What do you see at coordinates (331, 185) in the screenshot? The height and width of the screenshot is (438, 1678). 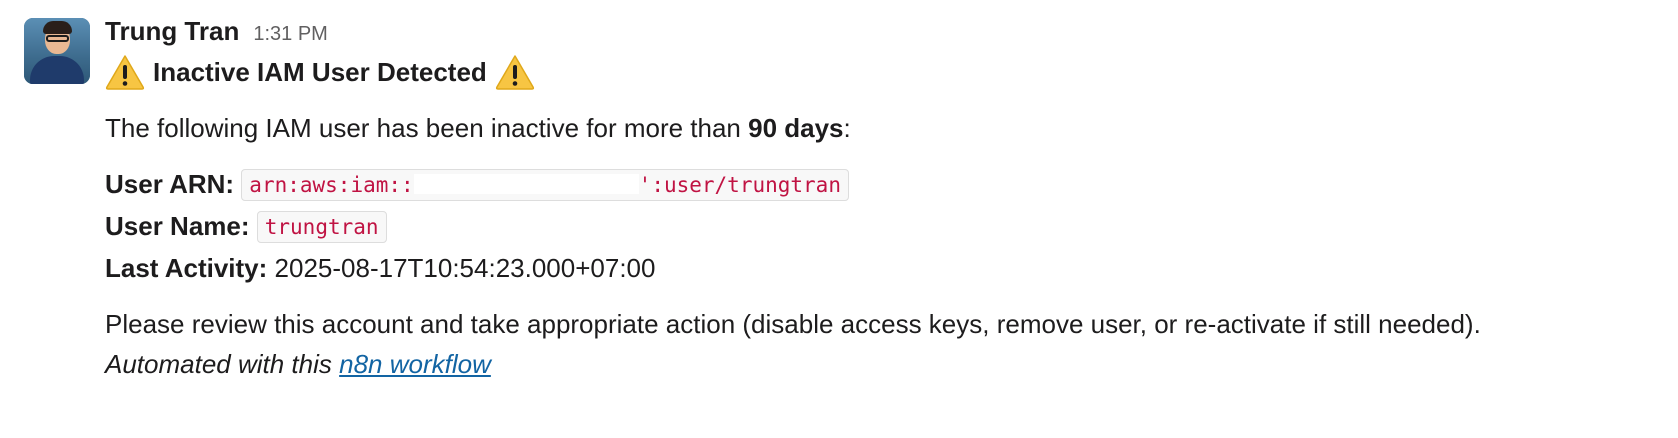 I see `arn-prefix: arn:aws:iam::` at bounding box center [331, 185].